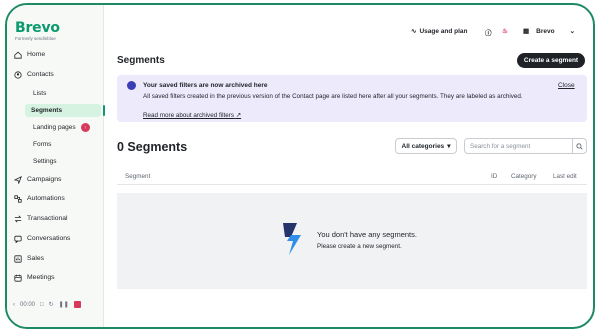 This screenshot has height=332, width=600. What do you see at coordinates (17, 258) in the screenshot?
I see `sales-icon` at bounding box center [17, 258].